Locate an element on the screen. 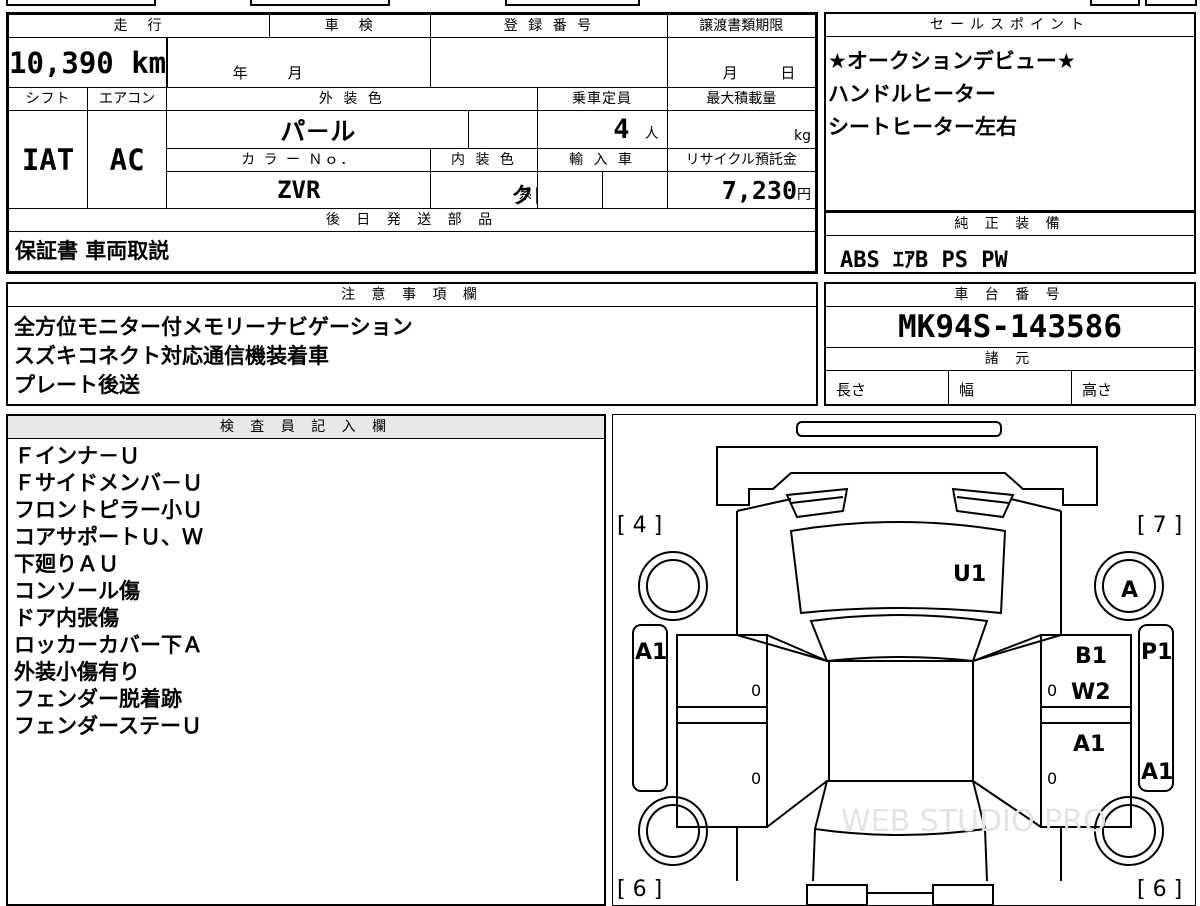 This screenshot has height=906, width=1200. chassis-number: MK94S-143586 is located at coordinates (1010, 327).